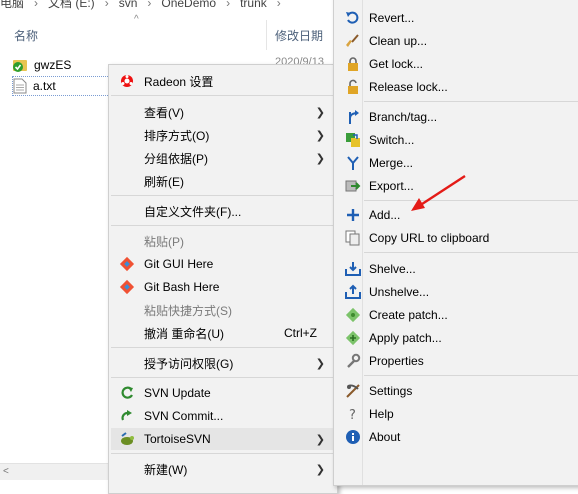 The image size is (578, 494). I want to click on menu-item-label: Settings, so click(391, 391).